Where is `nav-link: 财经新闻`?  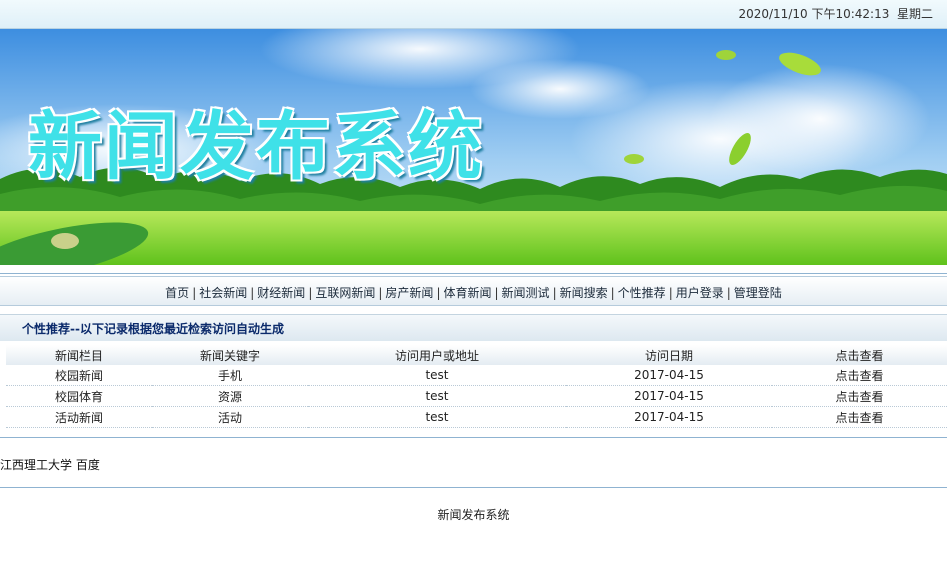
nav-link: 财经新闻 is located at coordinates (281, 293).